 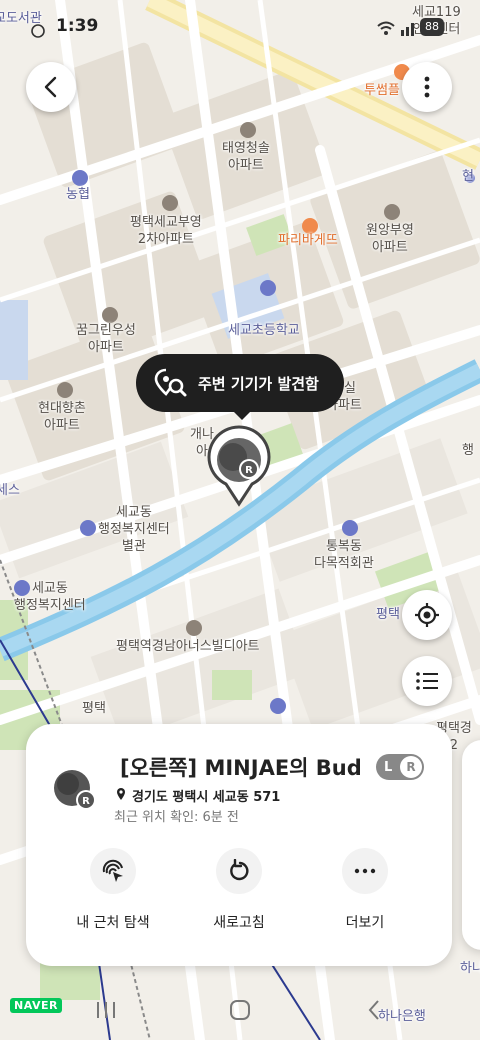 I want to click on map-label: 세스, so click(x=10, y=490).